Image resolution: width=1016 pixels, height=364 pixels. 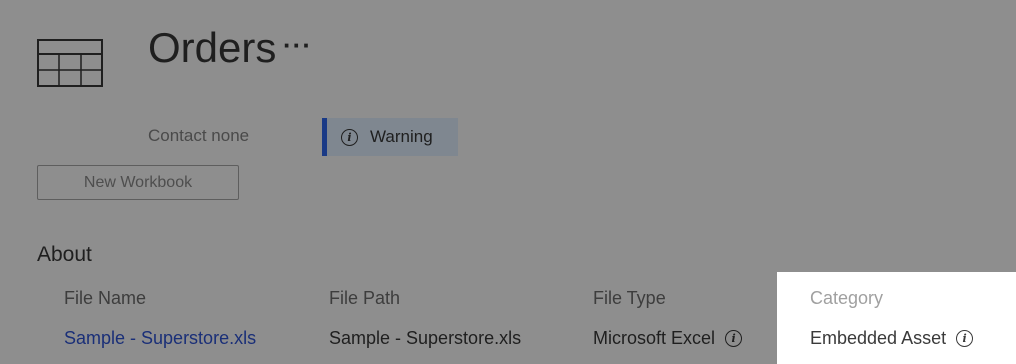 What do you see at coordinates (297, 45) in the screenshot?
I see `more-actions-button: ···` at bounding box center [297, 45].